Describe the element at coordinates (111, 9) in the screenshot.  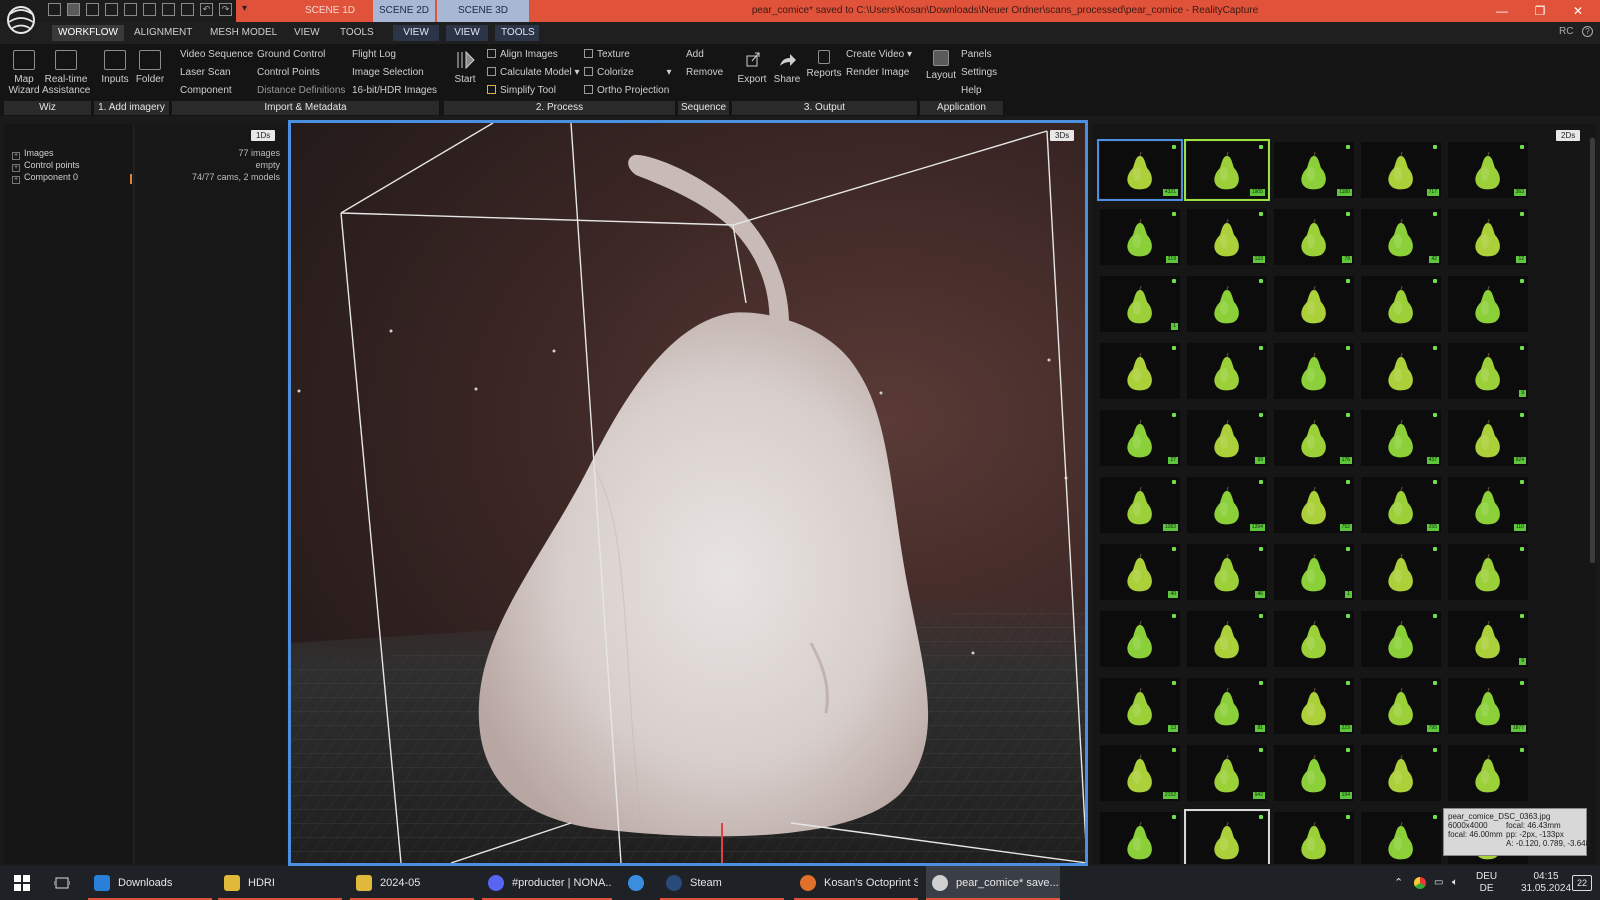
I see `layout-4-icon` at that location.